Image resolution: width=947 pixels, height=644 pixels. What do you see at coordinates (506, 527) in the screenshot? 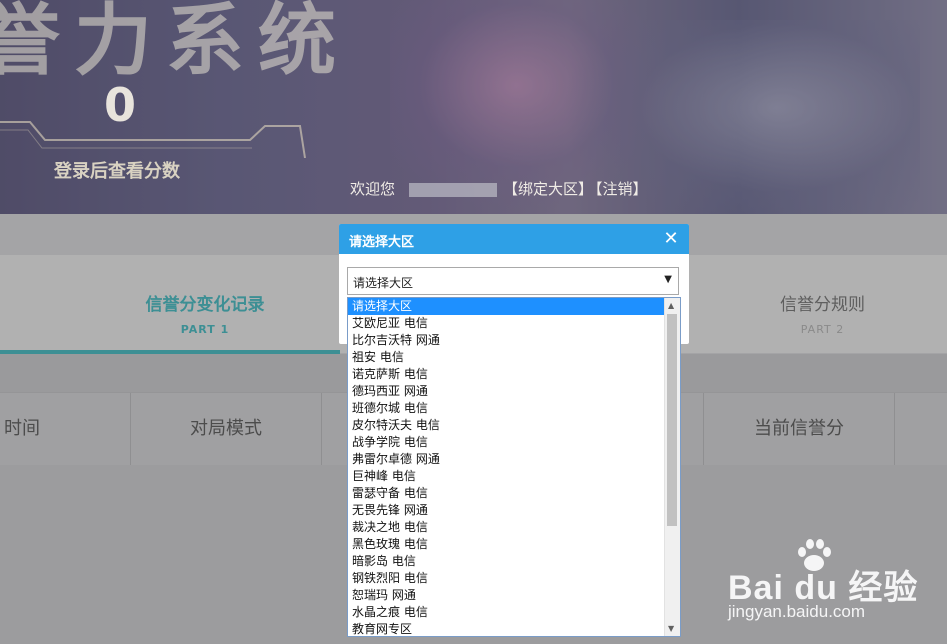
I see `region-option: 裁决之地 电信` at bounding box center [506, 527].